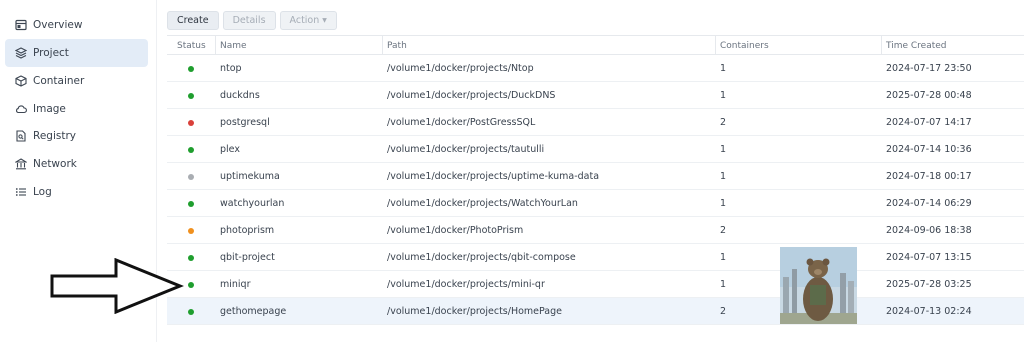 This screenshot has width=1024, height=342. What do you see at coordinates (231, 68) in the screenshot?
I see `name-cell: ntop` at bounding box center [231, 68].